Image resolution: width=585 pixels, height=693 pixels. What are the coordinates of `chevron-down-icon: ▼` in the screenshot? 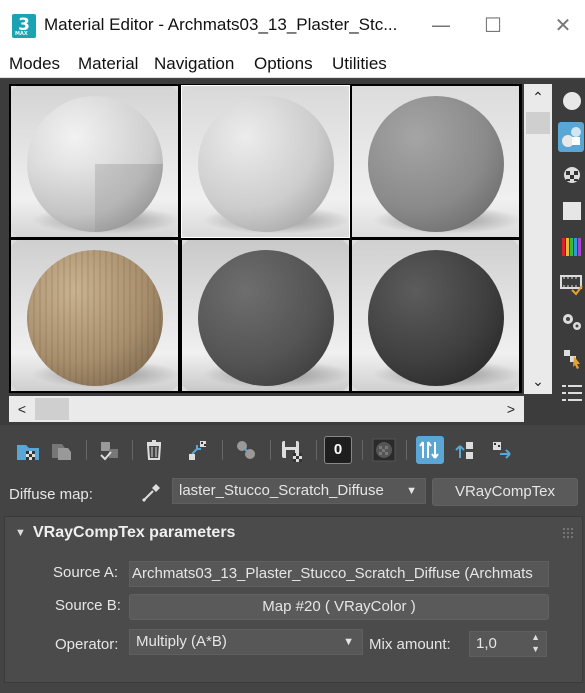 It's located at (348, 642).